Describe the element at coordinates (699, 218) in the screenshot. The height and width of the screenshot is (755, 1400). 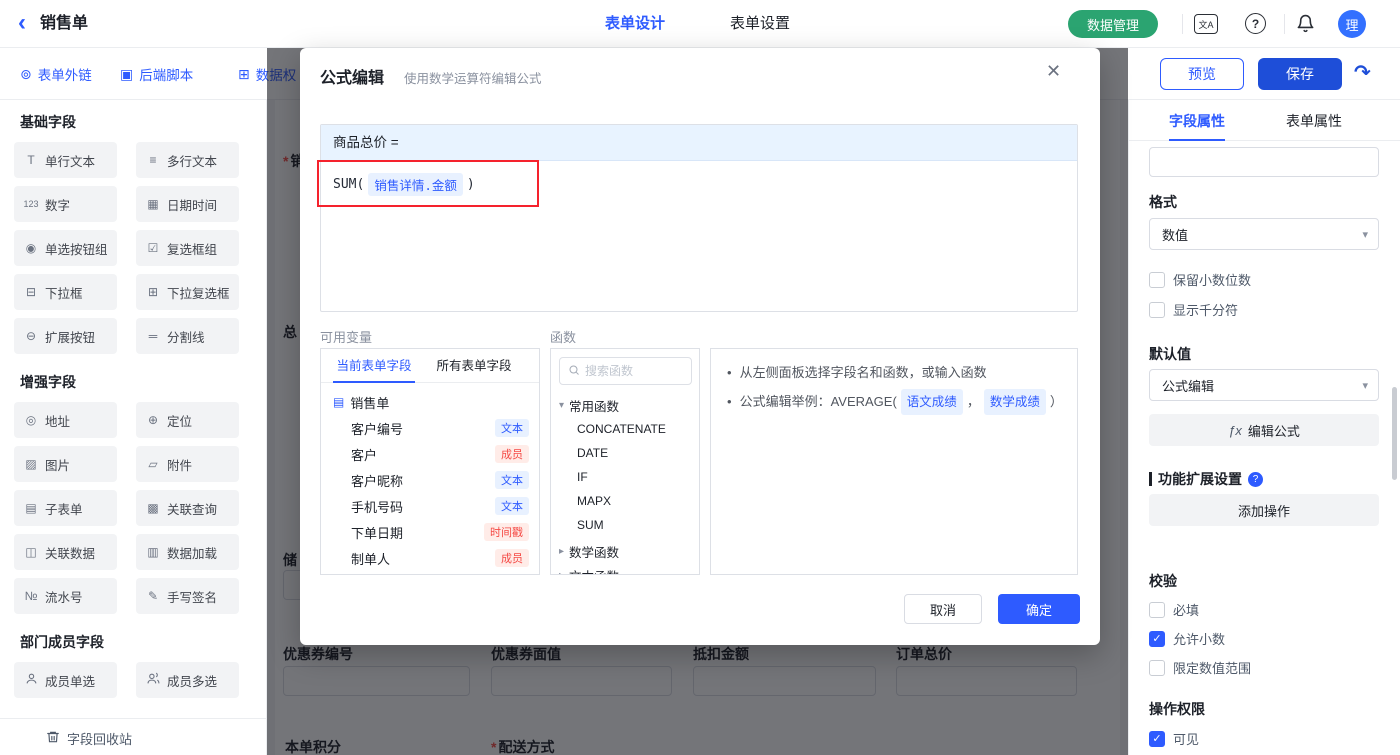
I see `formula-editor: 商品总价 = SUM( 销售详情.金额 )` at that location.